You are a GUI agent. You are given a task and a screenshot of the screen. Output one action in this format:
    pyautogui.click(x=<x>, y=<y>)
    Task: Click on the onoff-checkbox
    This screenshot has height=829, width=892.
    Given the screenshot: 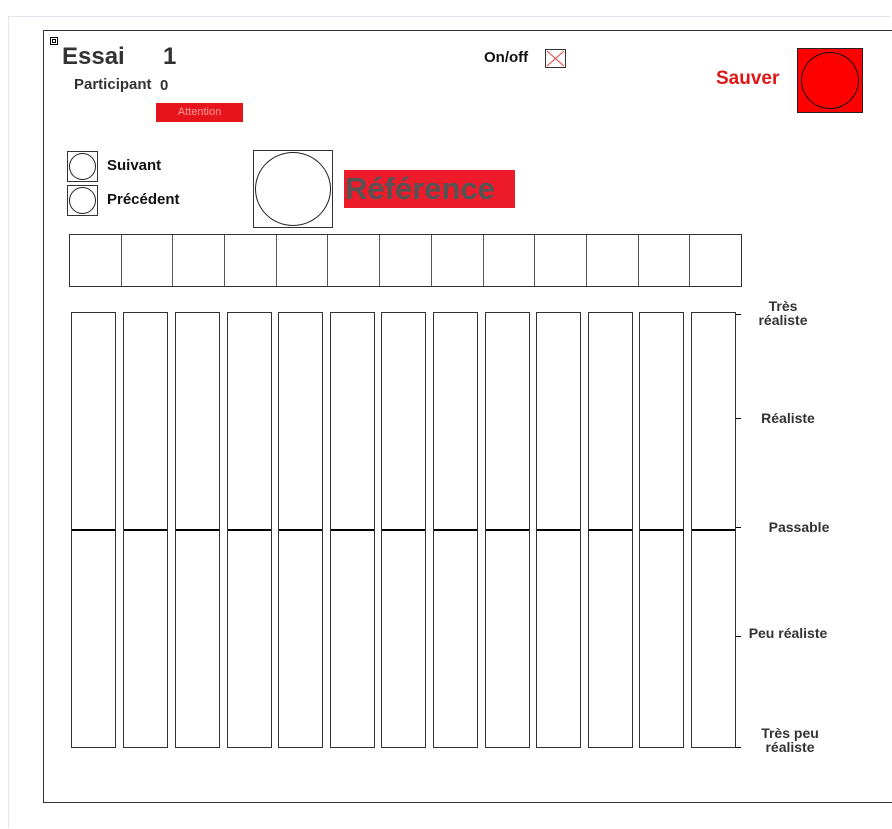 What is the action you would take?
    pyautogui.click(x=555, y=58)
    